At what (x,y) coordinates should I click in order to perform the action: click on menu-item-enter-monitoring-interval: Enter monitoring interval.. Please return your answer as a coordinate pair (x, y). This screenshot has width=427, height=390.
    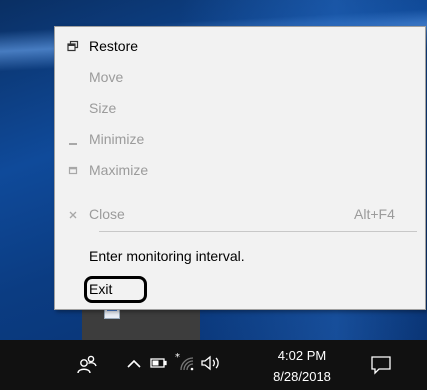
    Looking at the image, I should click on (240, 256).